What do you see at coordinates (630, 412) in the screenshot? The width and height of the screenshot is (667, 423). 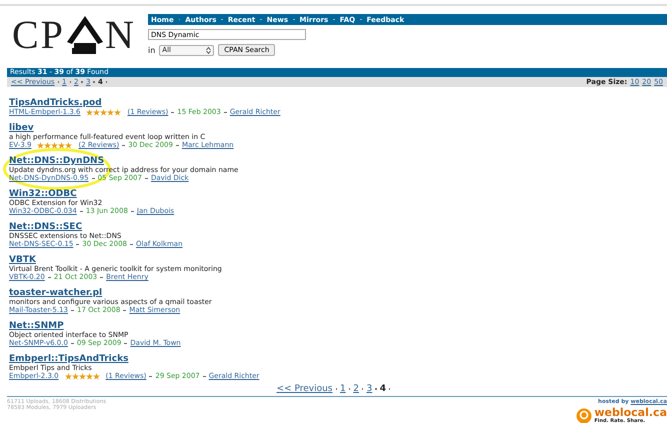 I see `weblocal-logo-text: weblocal.ca` at bounding box center [630, 412].